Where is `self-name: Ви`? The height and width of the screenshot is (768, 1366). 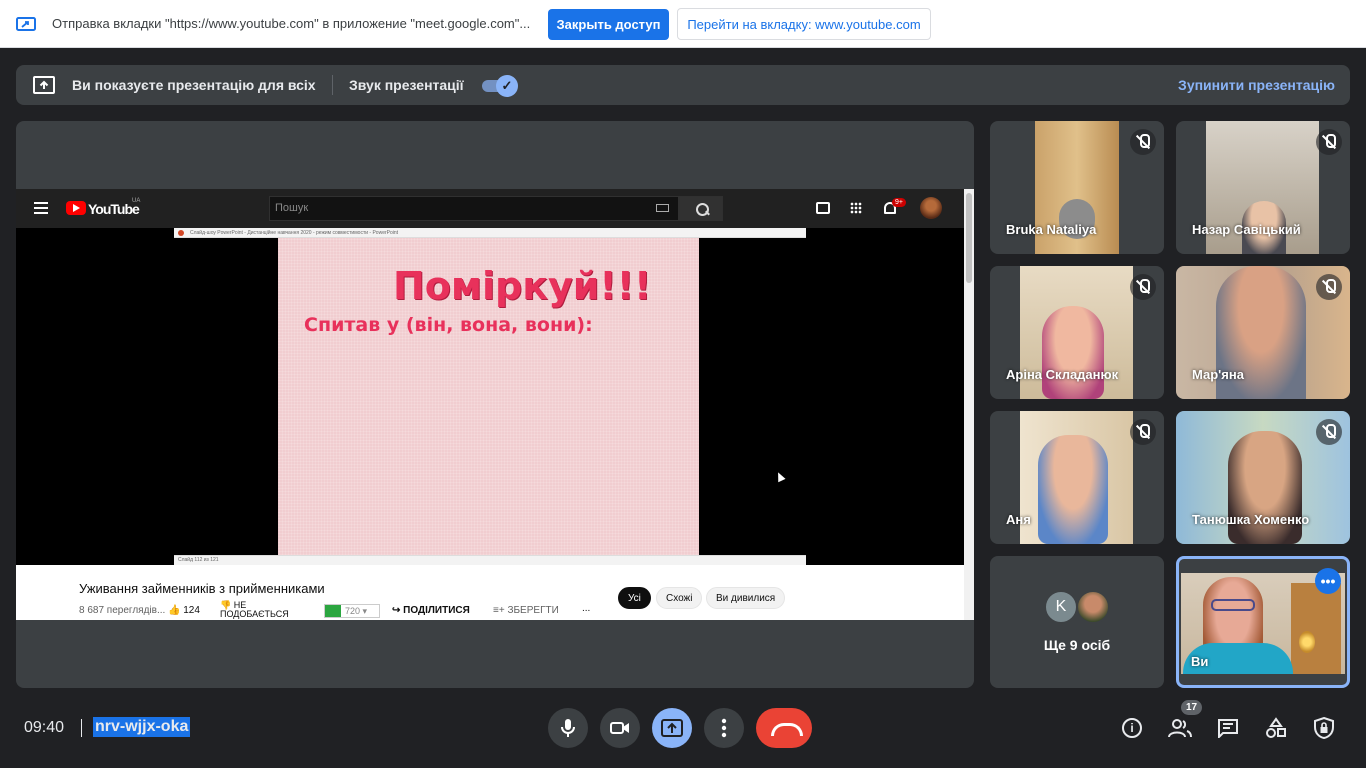 self-name: Ви is located at coordinates (1200, 661).